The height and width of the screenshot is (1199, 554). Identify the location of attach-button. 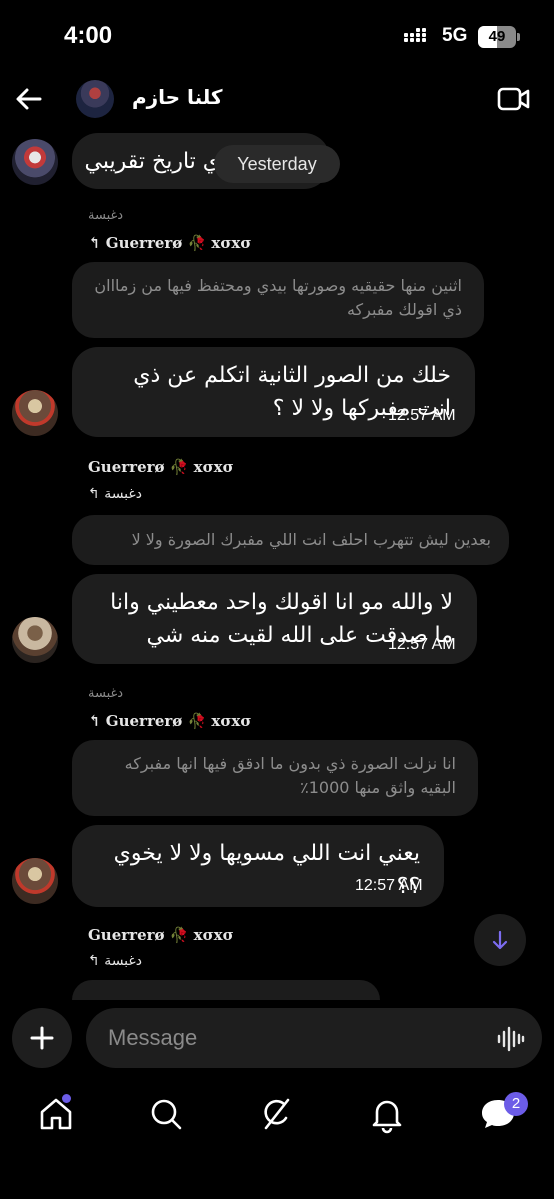
(42, 1038).